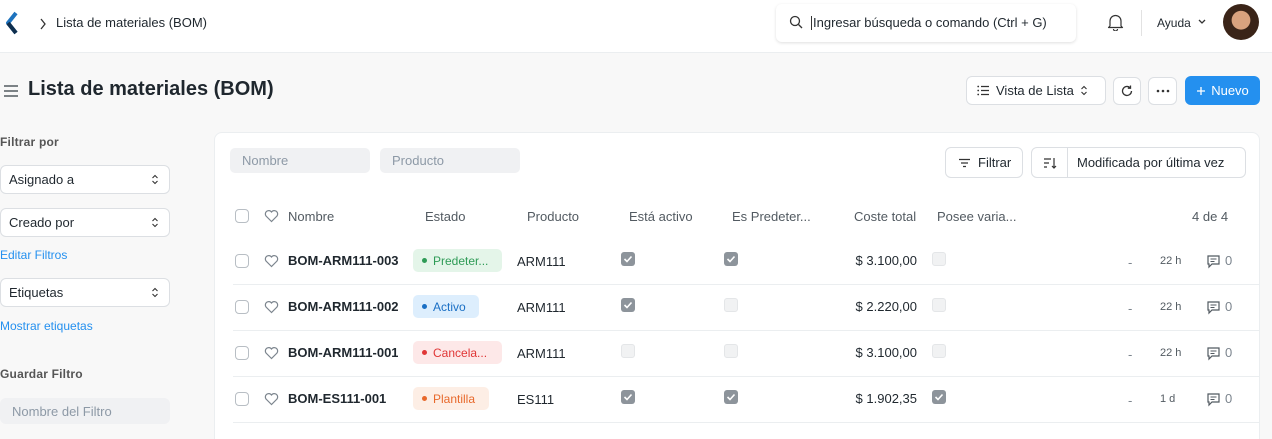 The width and height of the screenshot is (1272, 439). I want to click on status-badge: Plantilla, so click(451, 398).